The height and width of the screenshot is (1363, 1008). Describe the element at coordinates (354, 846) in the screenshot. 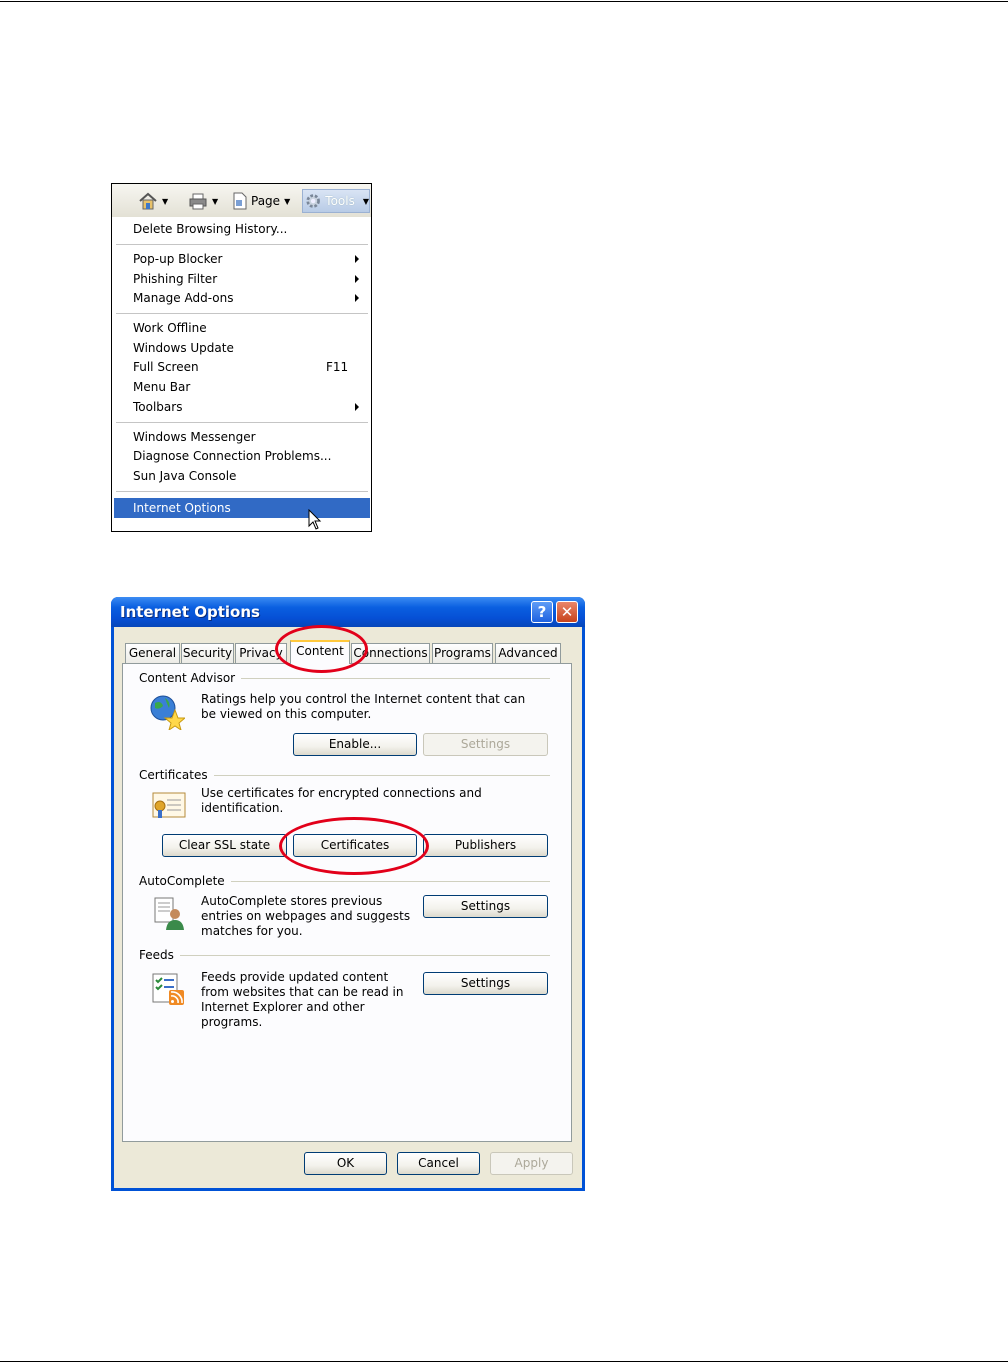

I see `annotation-circle-certificates-button` at that location.